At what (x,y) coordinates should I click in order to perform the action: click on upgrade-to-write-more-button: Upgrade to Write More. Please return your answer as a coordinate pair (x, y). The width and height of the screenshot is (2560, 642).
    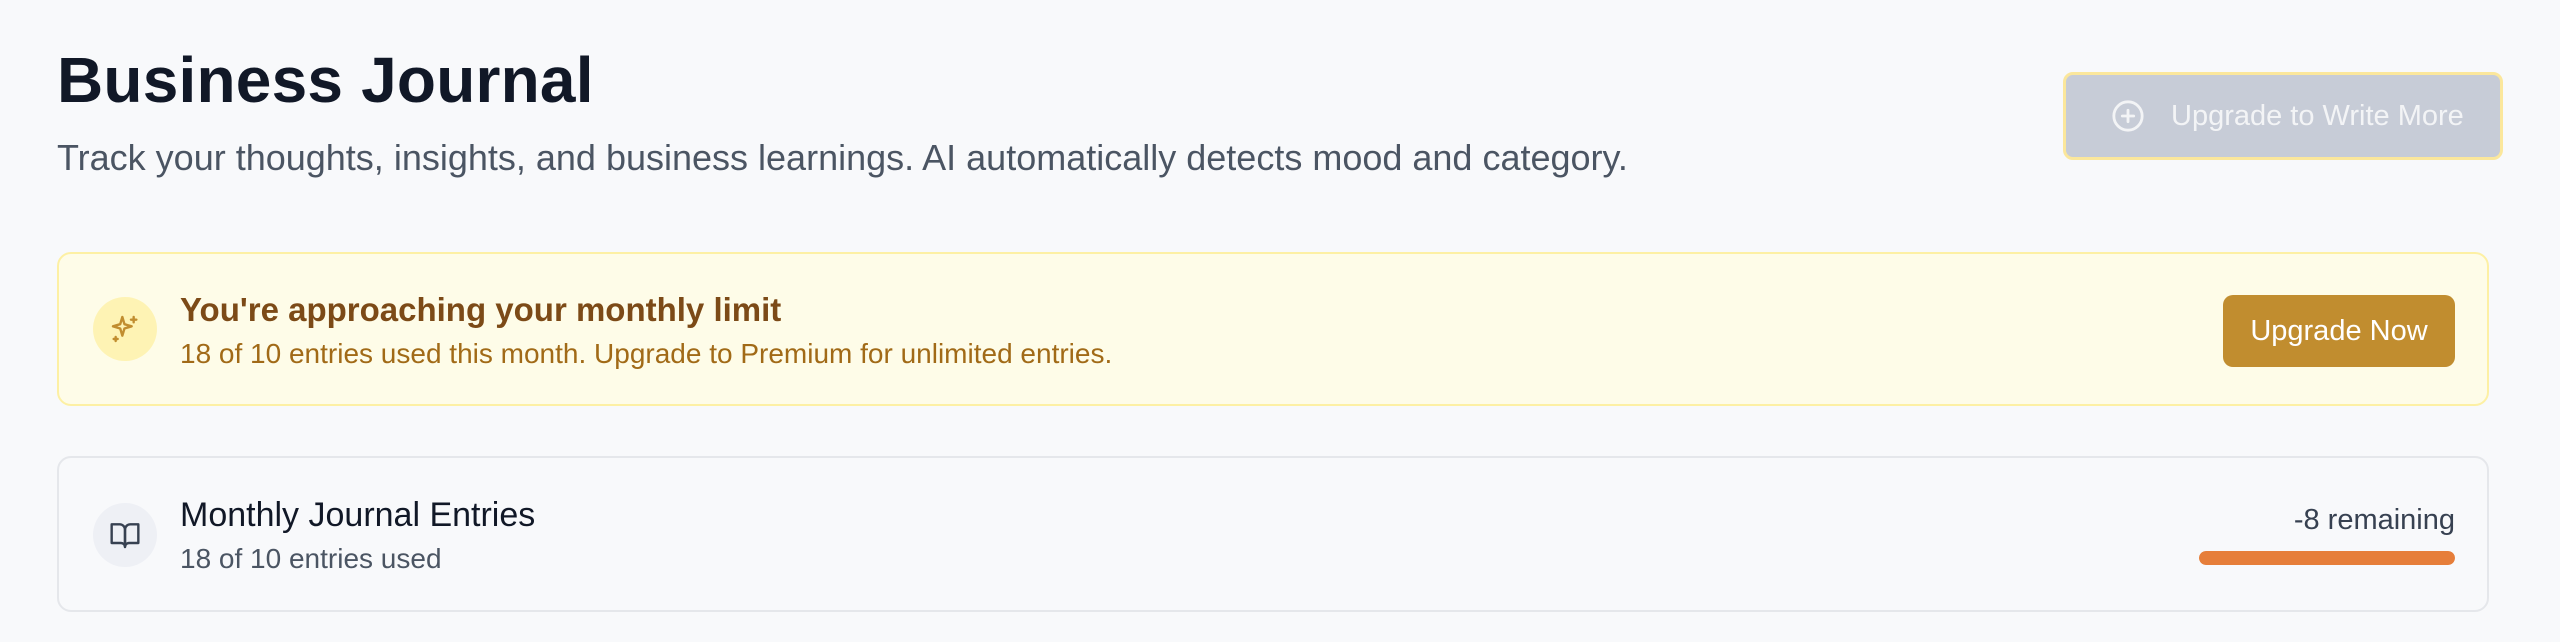
    Looking at the image, I should click on (2283, 116).